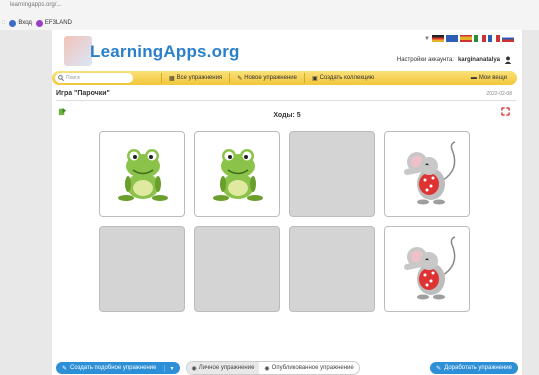 The width and height of the screenshot is (539, 375). I want to click on nav-label: Создать коллекцию, so click(347, 78).